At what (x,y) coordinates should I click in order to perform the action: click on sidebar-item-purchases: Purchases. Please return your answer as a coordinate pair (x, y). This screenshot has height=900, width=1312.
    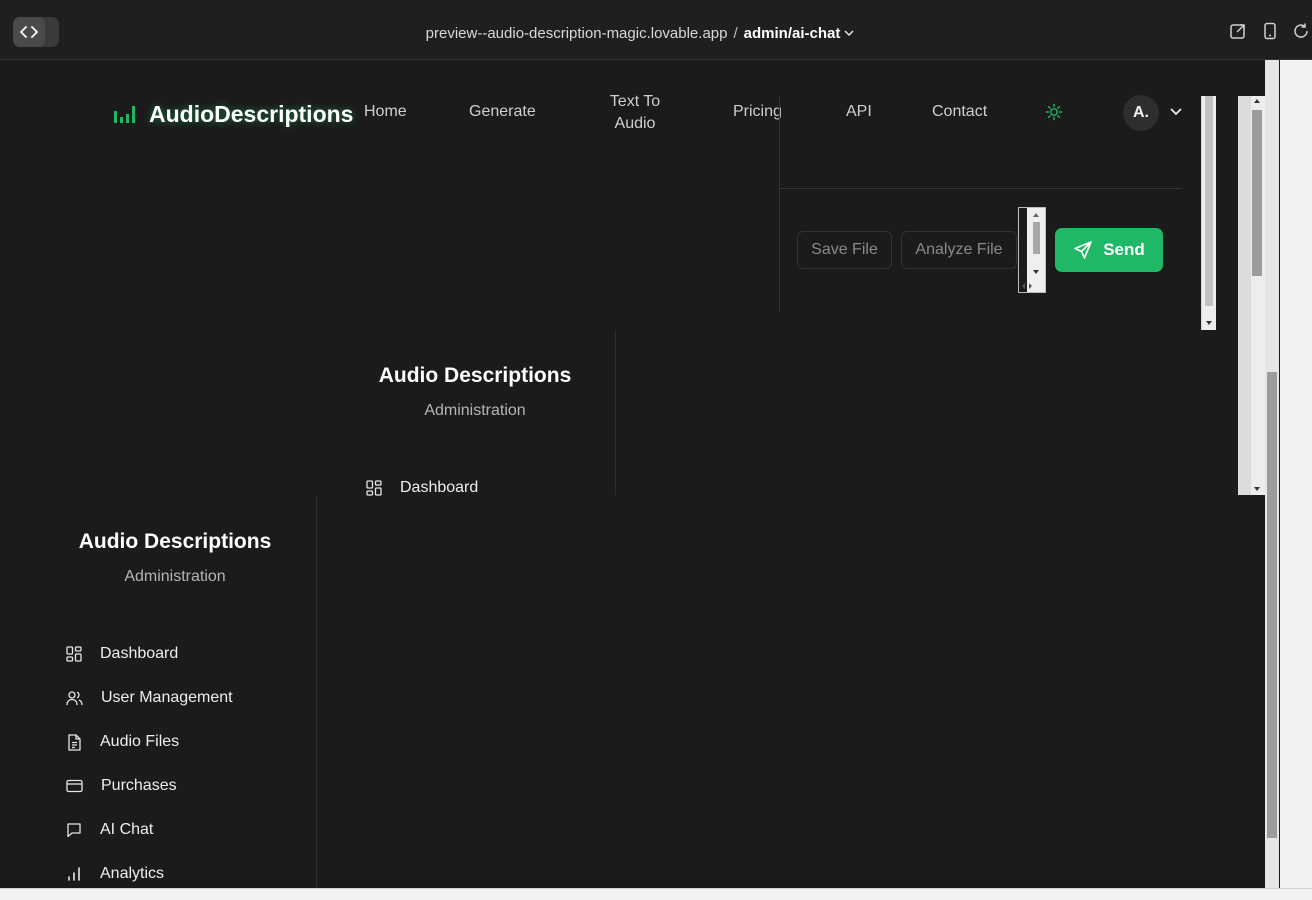
    Looking at the image, I should click on (121, 786).